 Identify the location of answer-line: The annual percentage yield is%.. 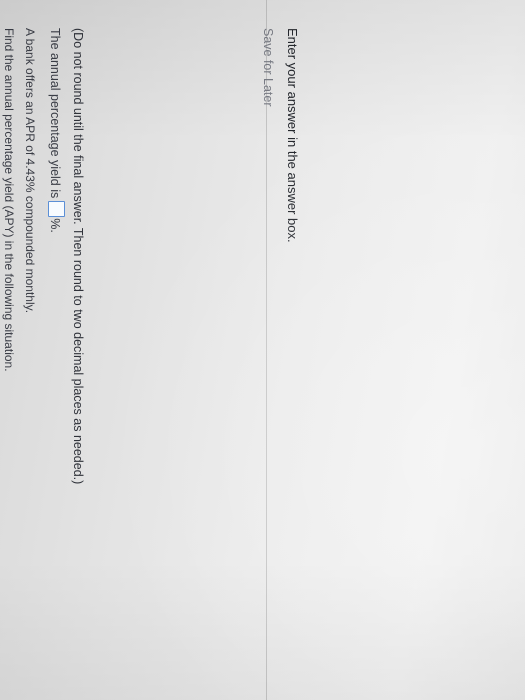
(56, 130).